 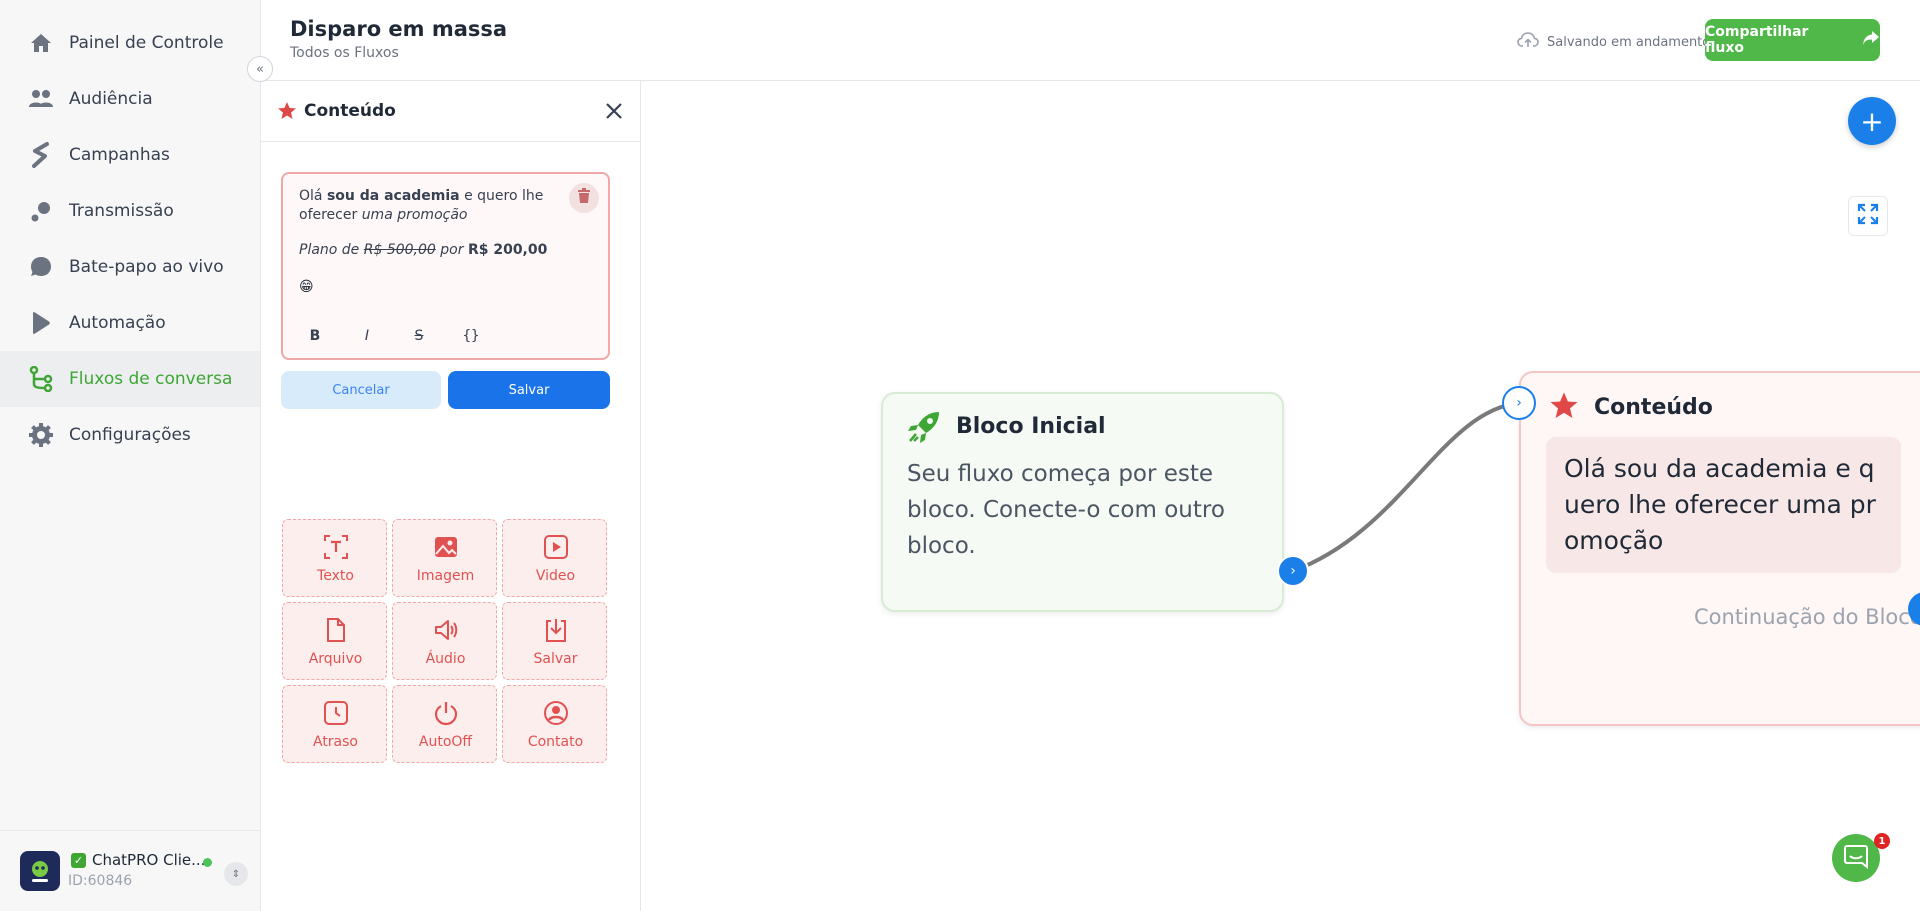 What do you see at coordinates (111, 99) in the screenshot?
I see `sidebar-item-label: Audiência` at bounding box center [111, 99].